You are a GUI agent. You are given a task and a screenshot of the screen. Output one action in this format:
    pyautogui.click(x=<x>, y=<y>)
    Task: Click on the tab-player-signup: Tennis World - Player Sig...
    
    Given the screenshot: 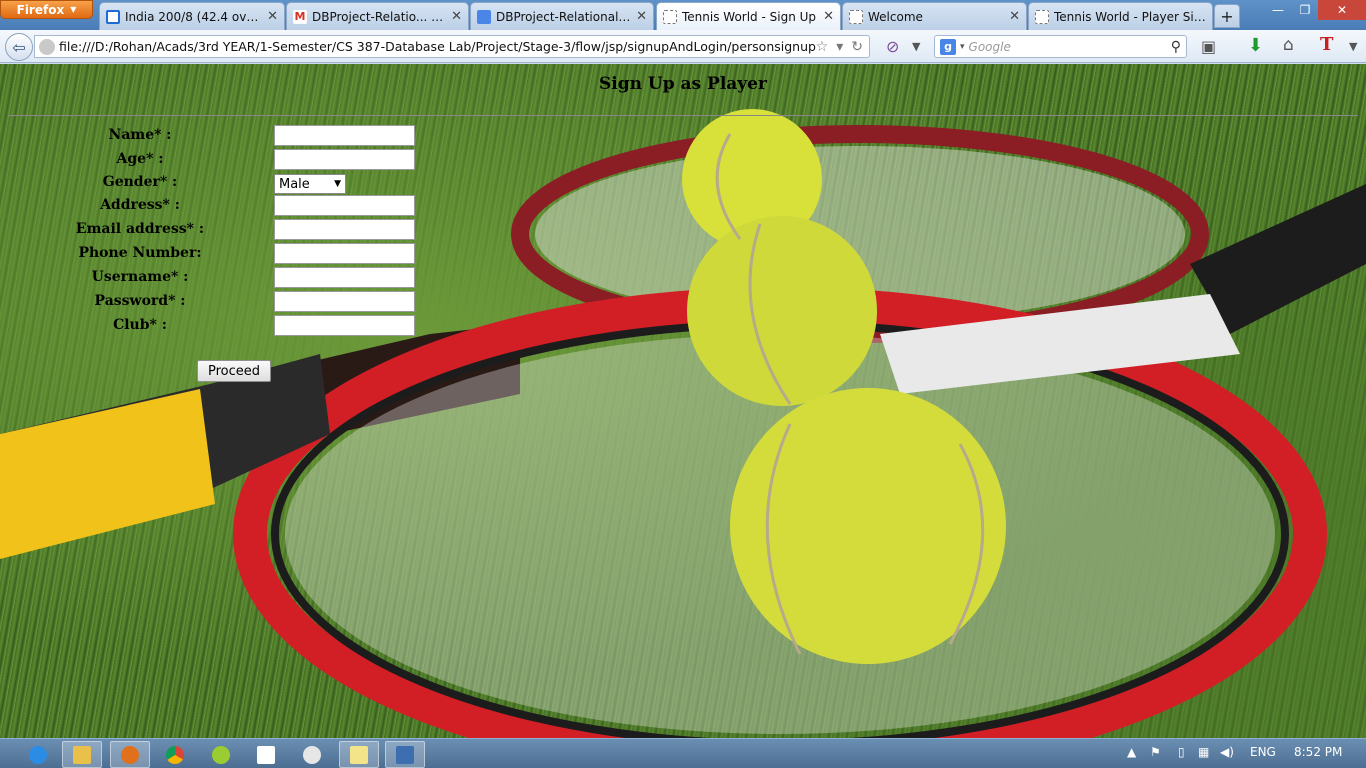 What is the action you would take?
    pyautogui.click(x=1120, y=16)
    